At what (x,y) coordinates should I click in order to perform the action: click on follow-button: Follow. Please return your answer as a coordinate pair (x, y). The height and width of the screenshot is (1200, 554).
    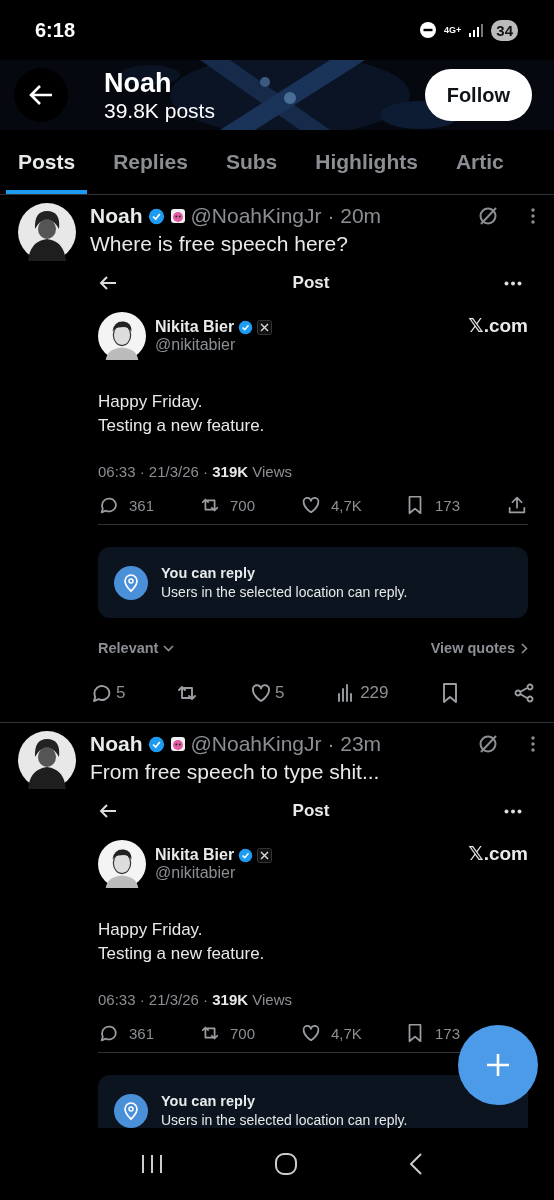
    Looking at the image, I should click on (478, 95).